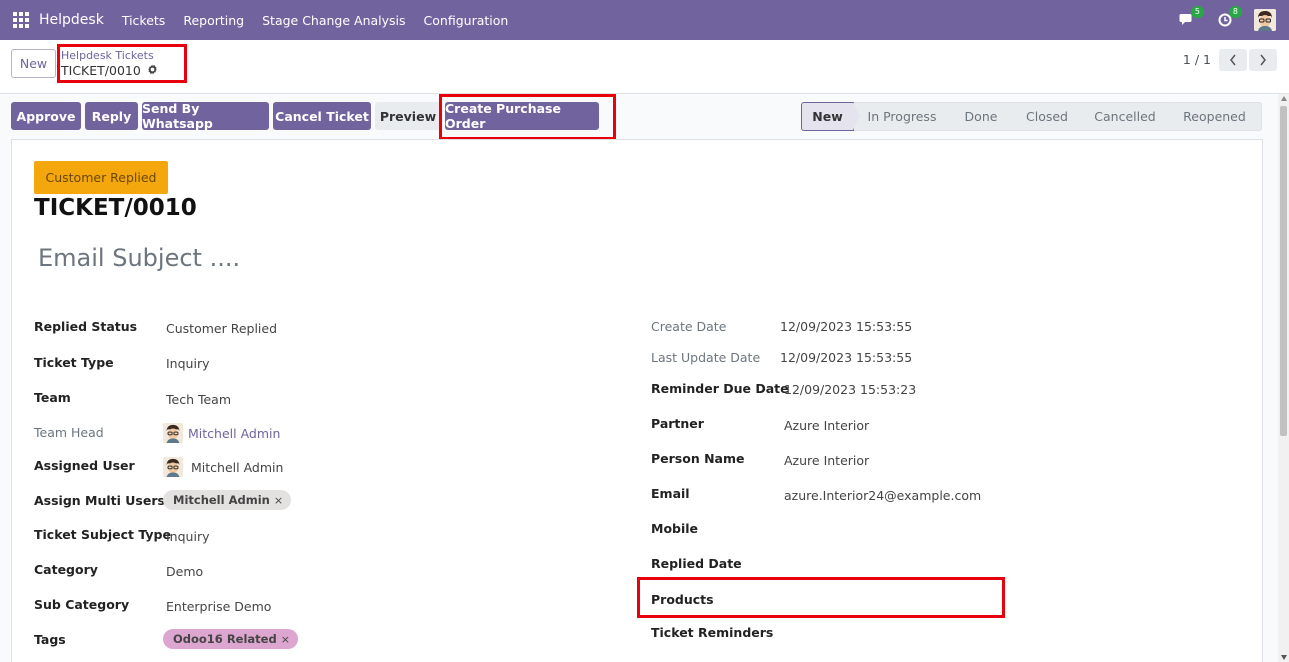 This screenshot has width=1289, height=662. What do you see at coordinates (86, 326) in the screenshot?
I see `replied-status-label: Replied Status` at bounding box center [86, 326].